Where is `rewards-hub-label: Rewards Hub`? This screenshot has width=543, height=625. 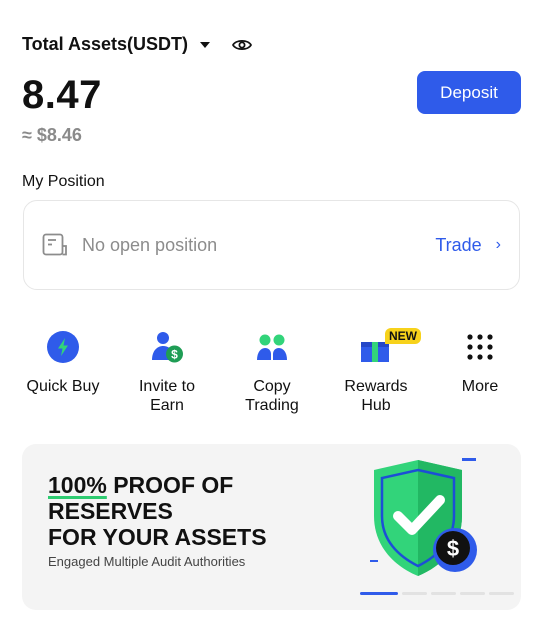
rewards-hub-label: Rewards Hub is located at coordinates (376, 396).